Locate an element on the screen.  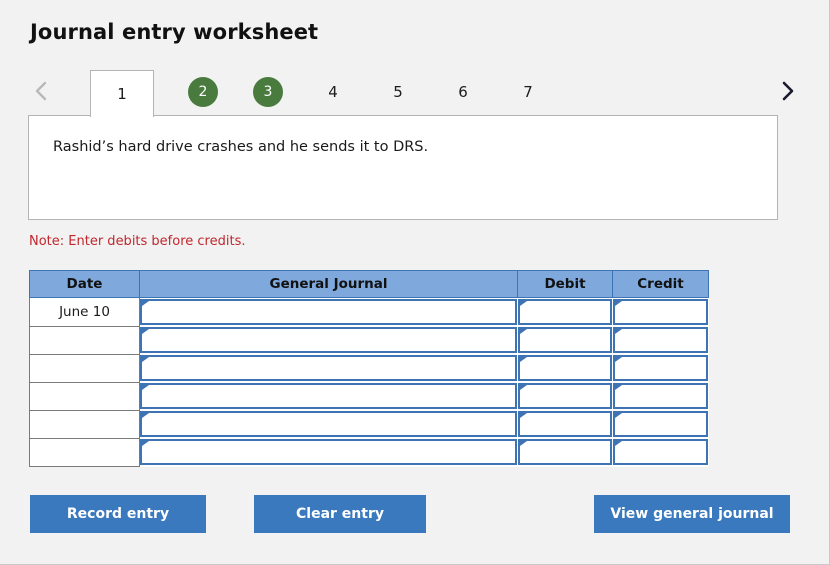
record-entry-button: Record entry is located at coordinates (118, 514).